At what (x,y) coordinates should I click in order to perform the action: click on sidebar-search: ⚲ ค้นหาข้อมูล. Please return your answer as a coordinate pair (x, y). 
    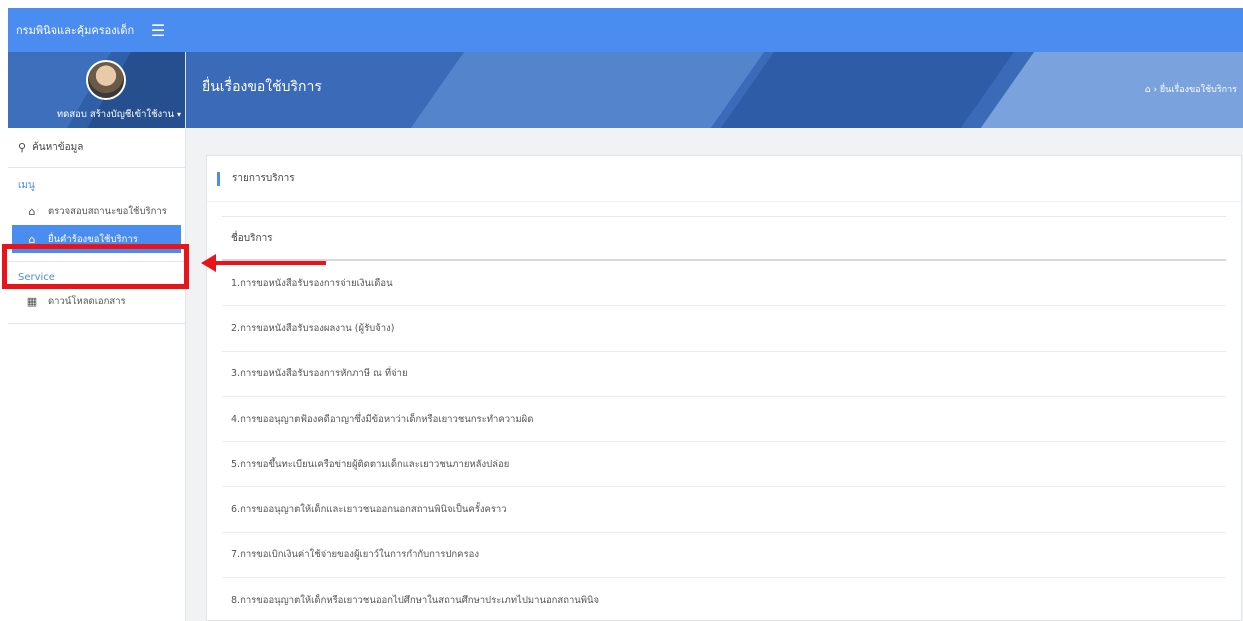
    Looking at the image, I should click on (96, 148).